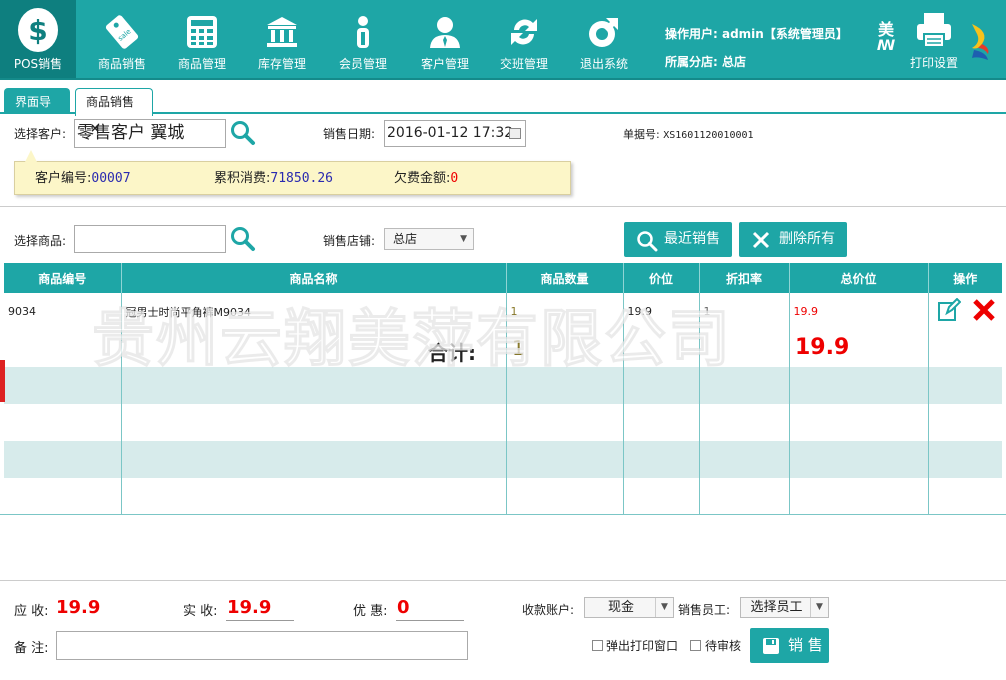  What do you see at coordinates (771, 646) in the screenshot?
I see `save-icon` at bounding box center [771, 646].